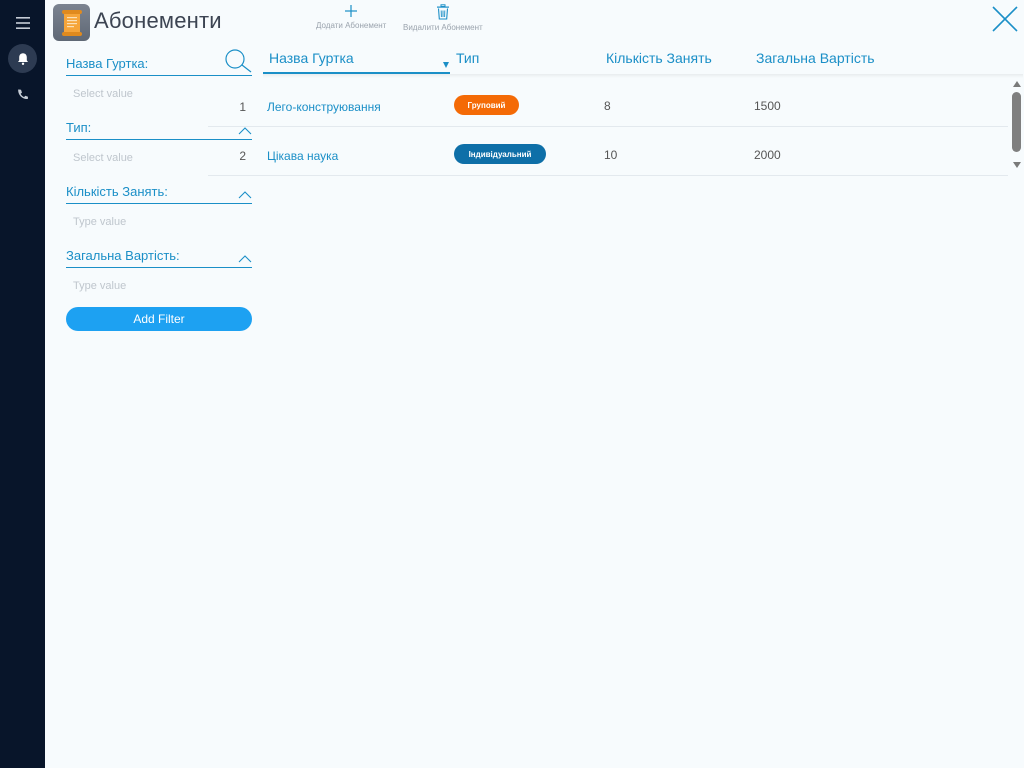 The width and height of the screenshot is (1024, 768). What do you see at coordinates (159, 208) in the screenshot?
I see `filter-lesson-count: Кількість Занять:` at bounding box center [159, 208].